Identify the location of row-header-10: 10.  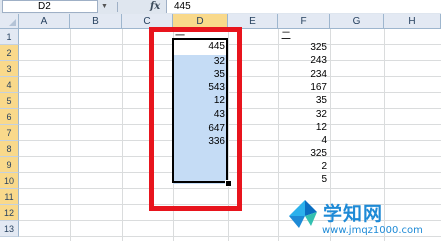
(9, 181).